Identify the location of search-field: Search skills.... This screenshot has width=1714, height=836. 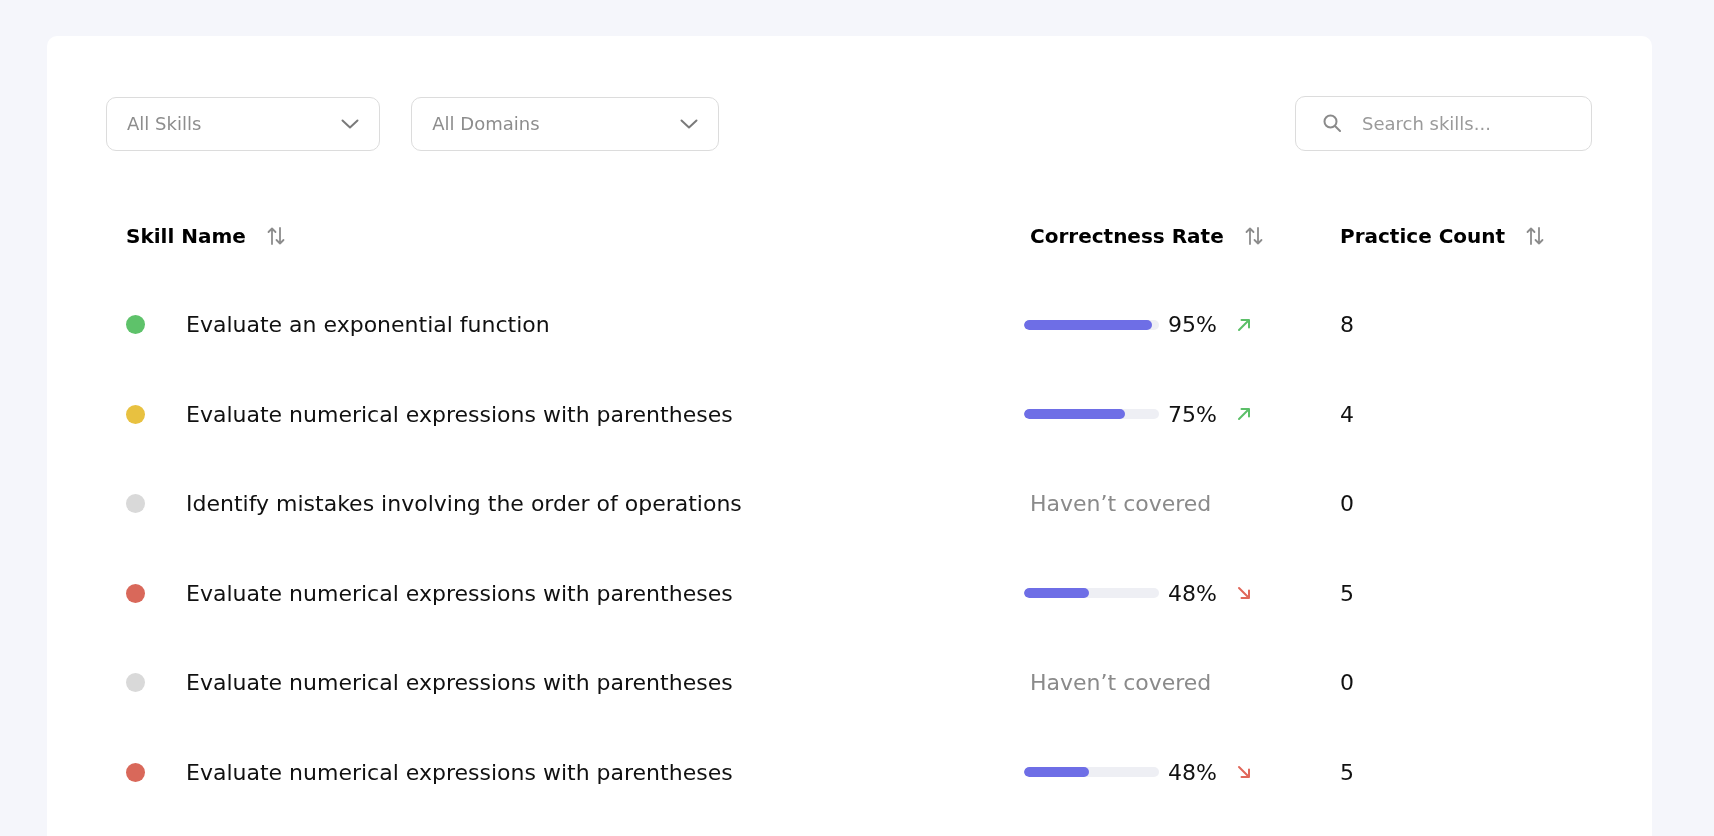
(1443, 123).